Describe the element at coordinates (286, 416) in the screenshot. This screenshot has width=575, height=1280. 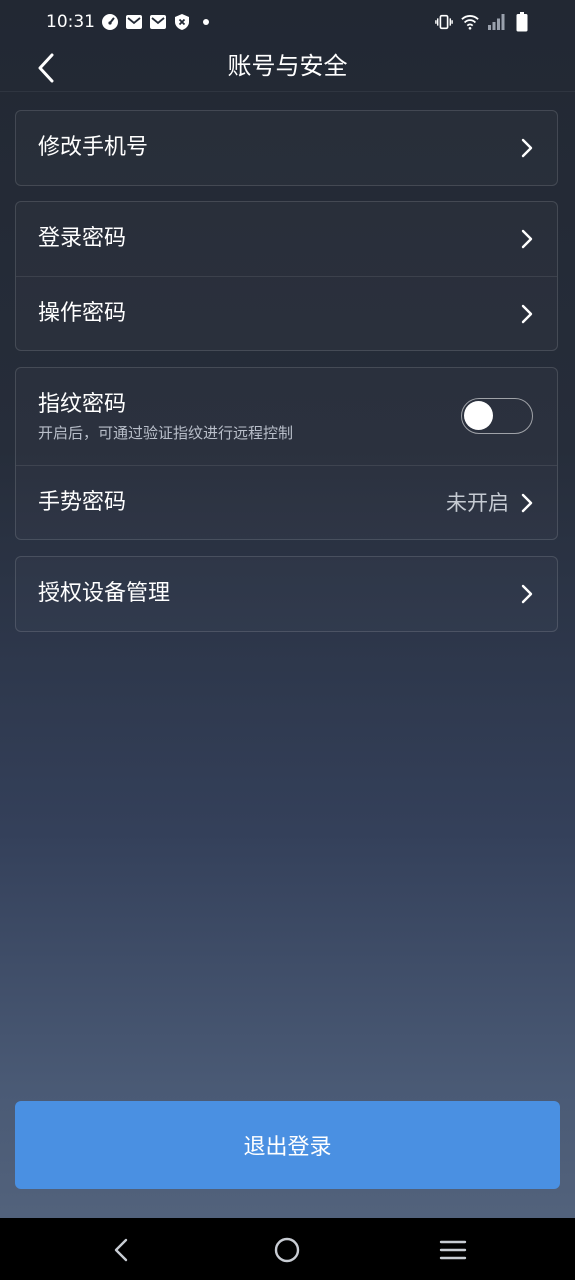
I see `row-fingerprint-password: 指纹密码 开启后，可通过验证指纹进行远程控制` at that location.